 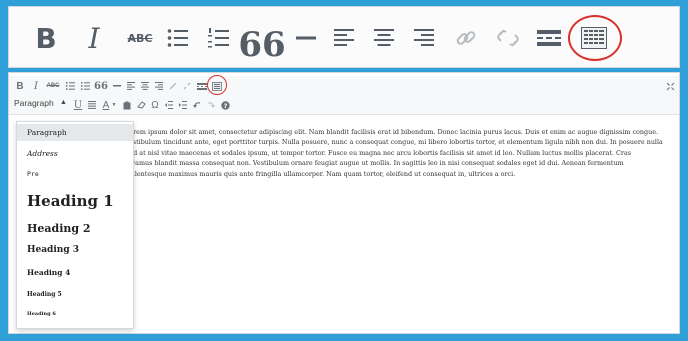 I want to click on format-option-heading-5: Heading 5, so click(x=75, y=294).